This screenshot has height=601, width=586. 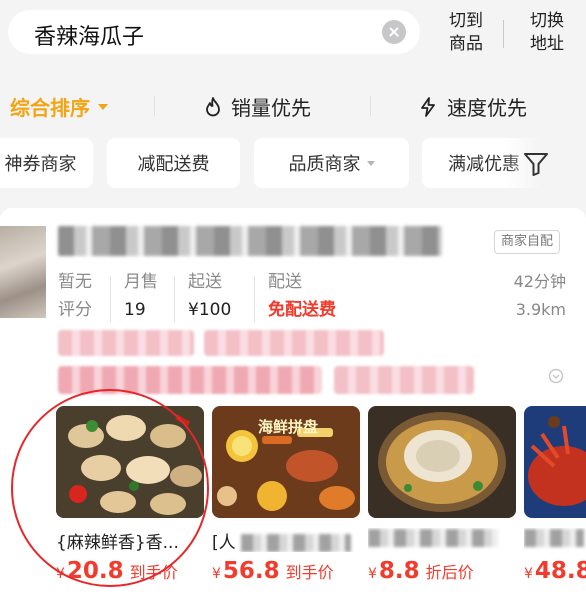 I want to click on clear-icon, so click(x=394, y=32).